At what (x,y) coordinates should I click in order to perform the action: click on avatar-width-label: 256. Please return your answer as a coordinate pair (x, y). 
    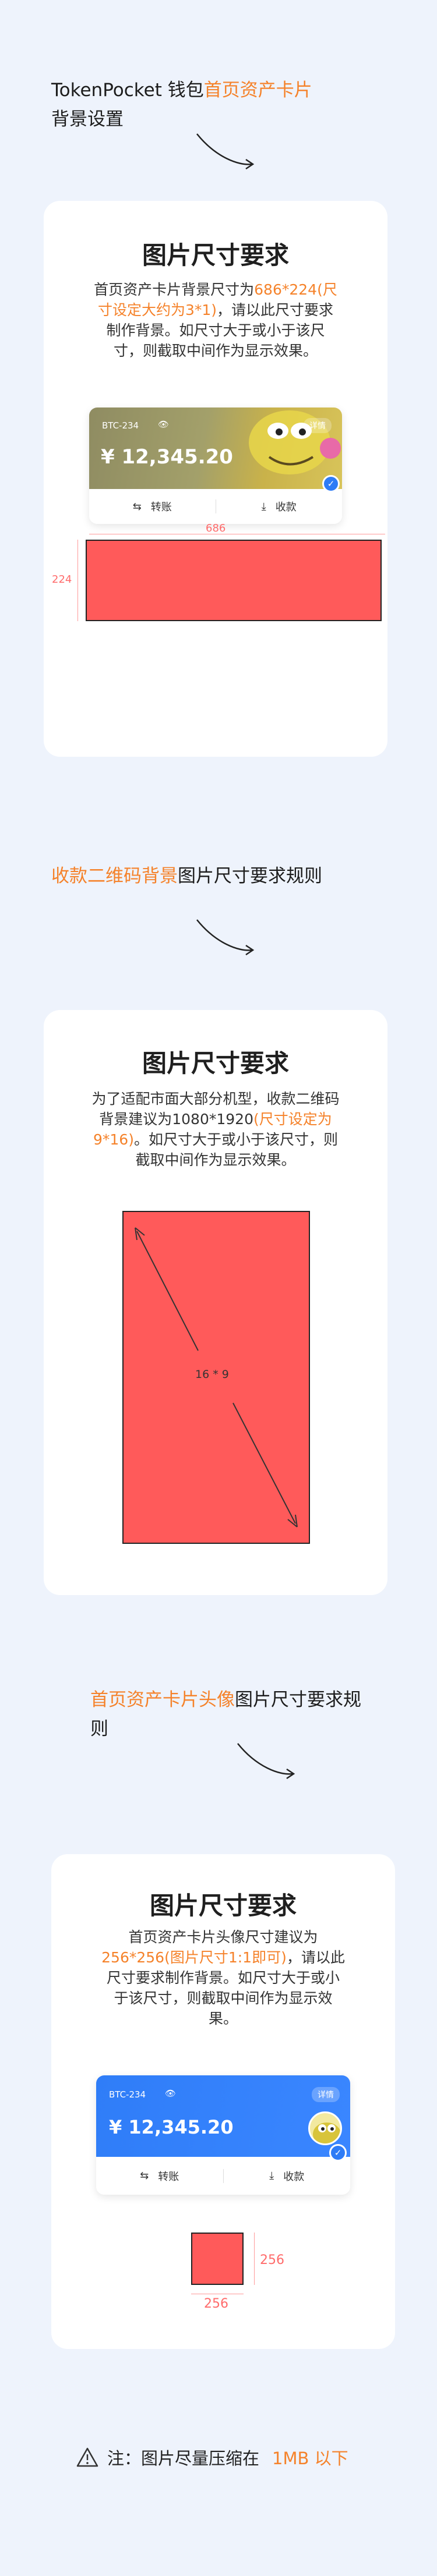
    Looking at the image, I should click on (216, 2304).